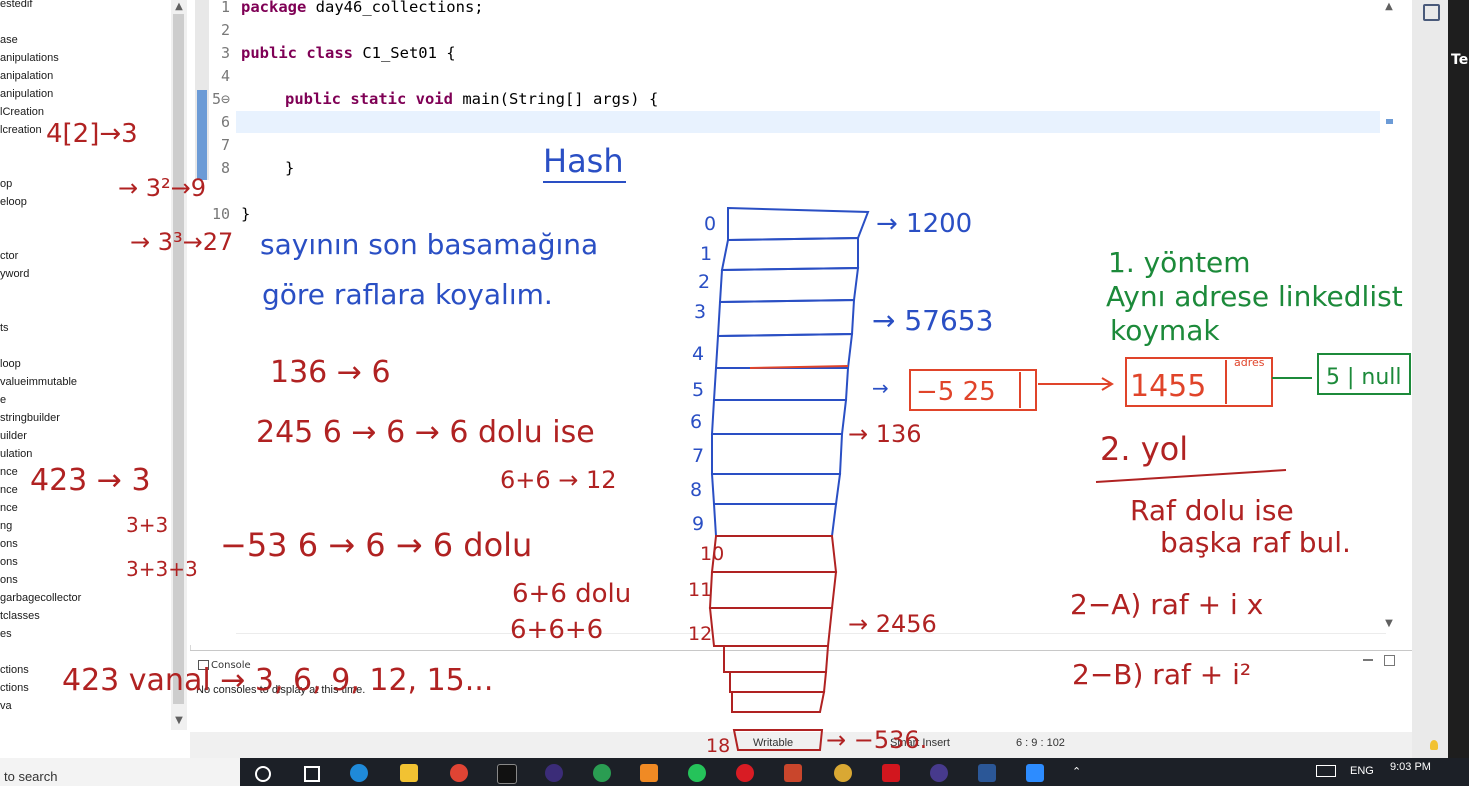  What do you see at coordinates (9, 40) in the screenshot?
I see `explorer-item: ase` at bounding box center [9, 40].